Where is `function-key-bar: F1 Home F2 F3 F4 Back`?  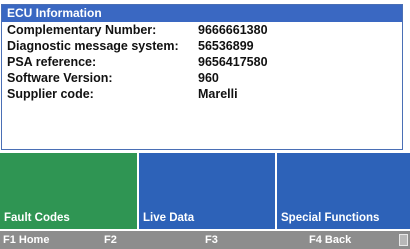
function-key-bar: F1 Home F2 F3 F4 Back is located at coordinates (205, 240).